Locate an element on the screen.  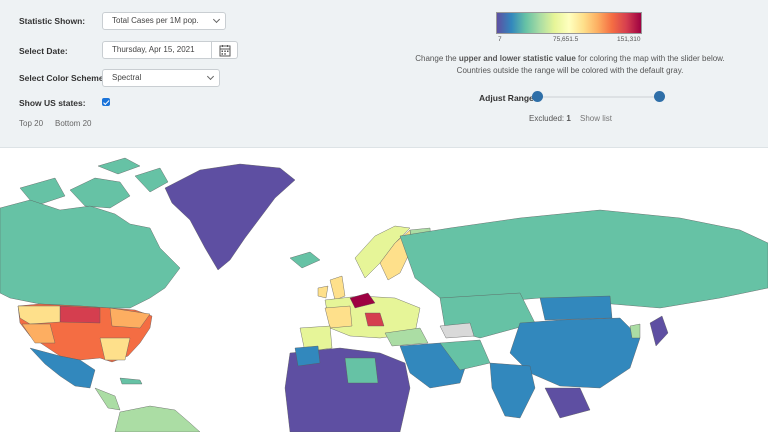
us-states-checkbox is located at coordinates (106, 102).